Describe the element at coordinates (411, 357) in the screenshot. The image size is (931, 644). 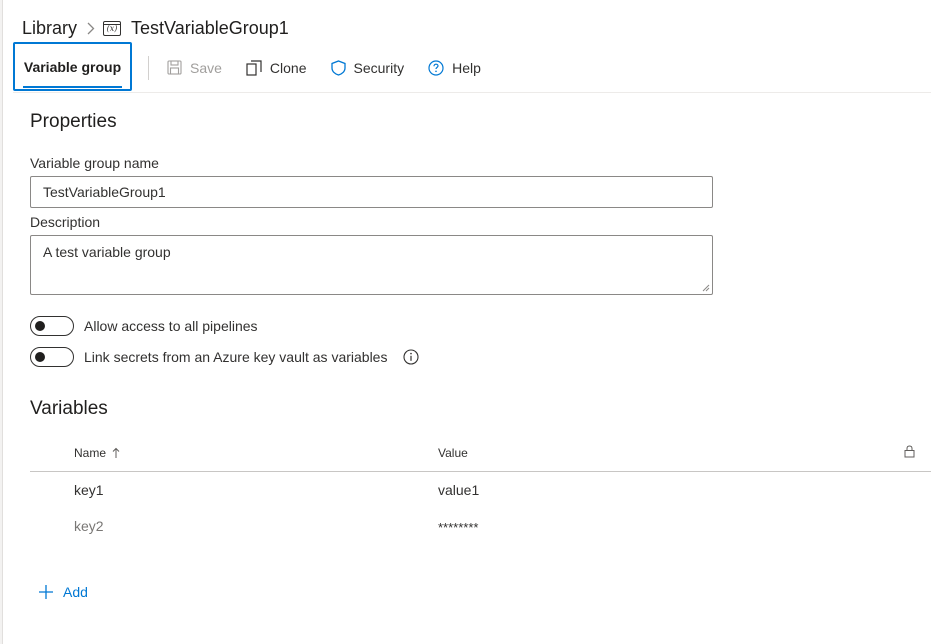
I see `info-icon` at that location.